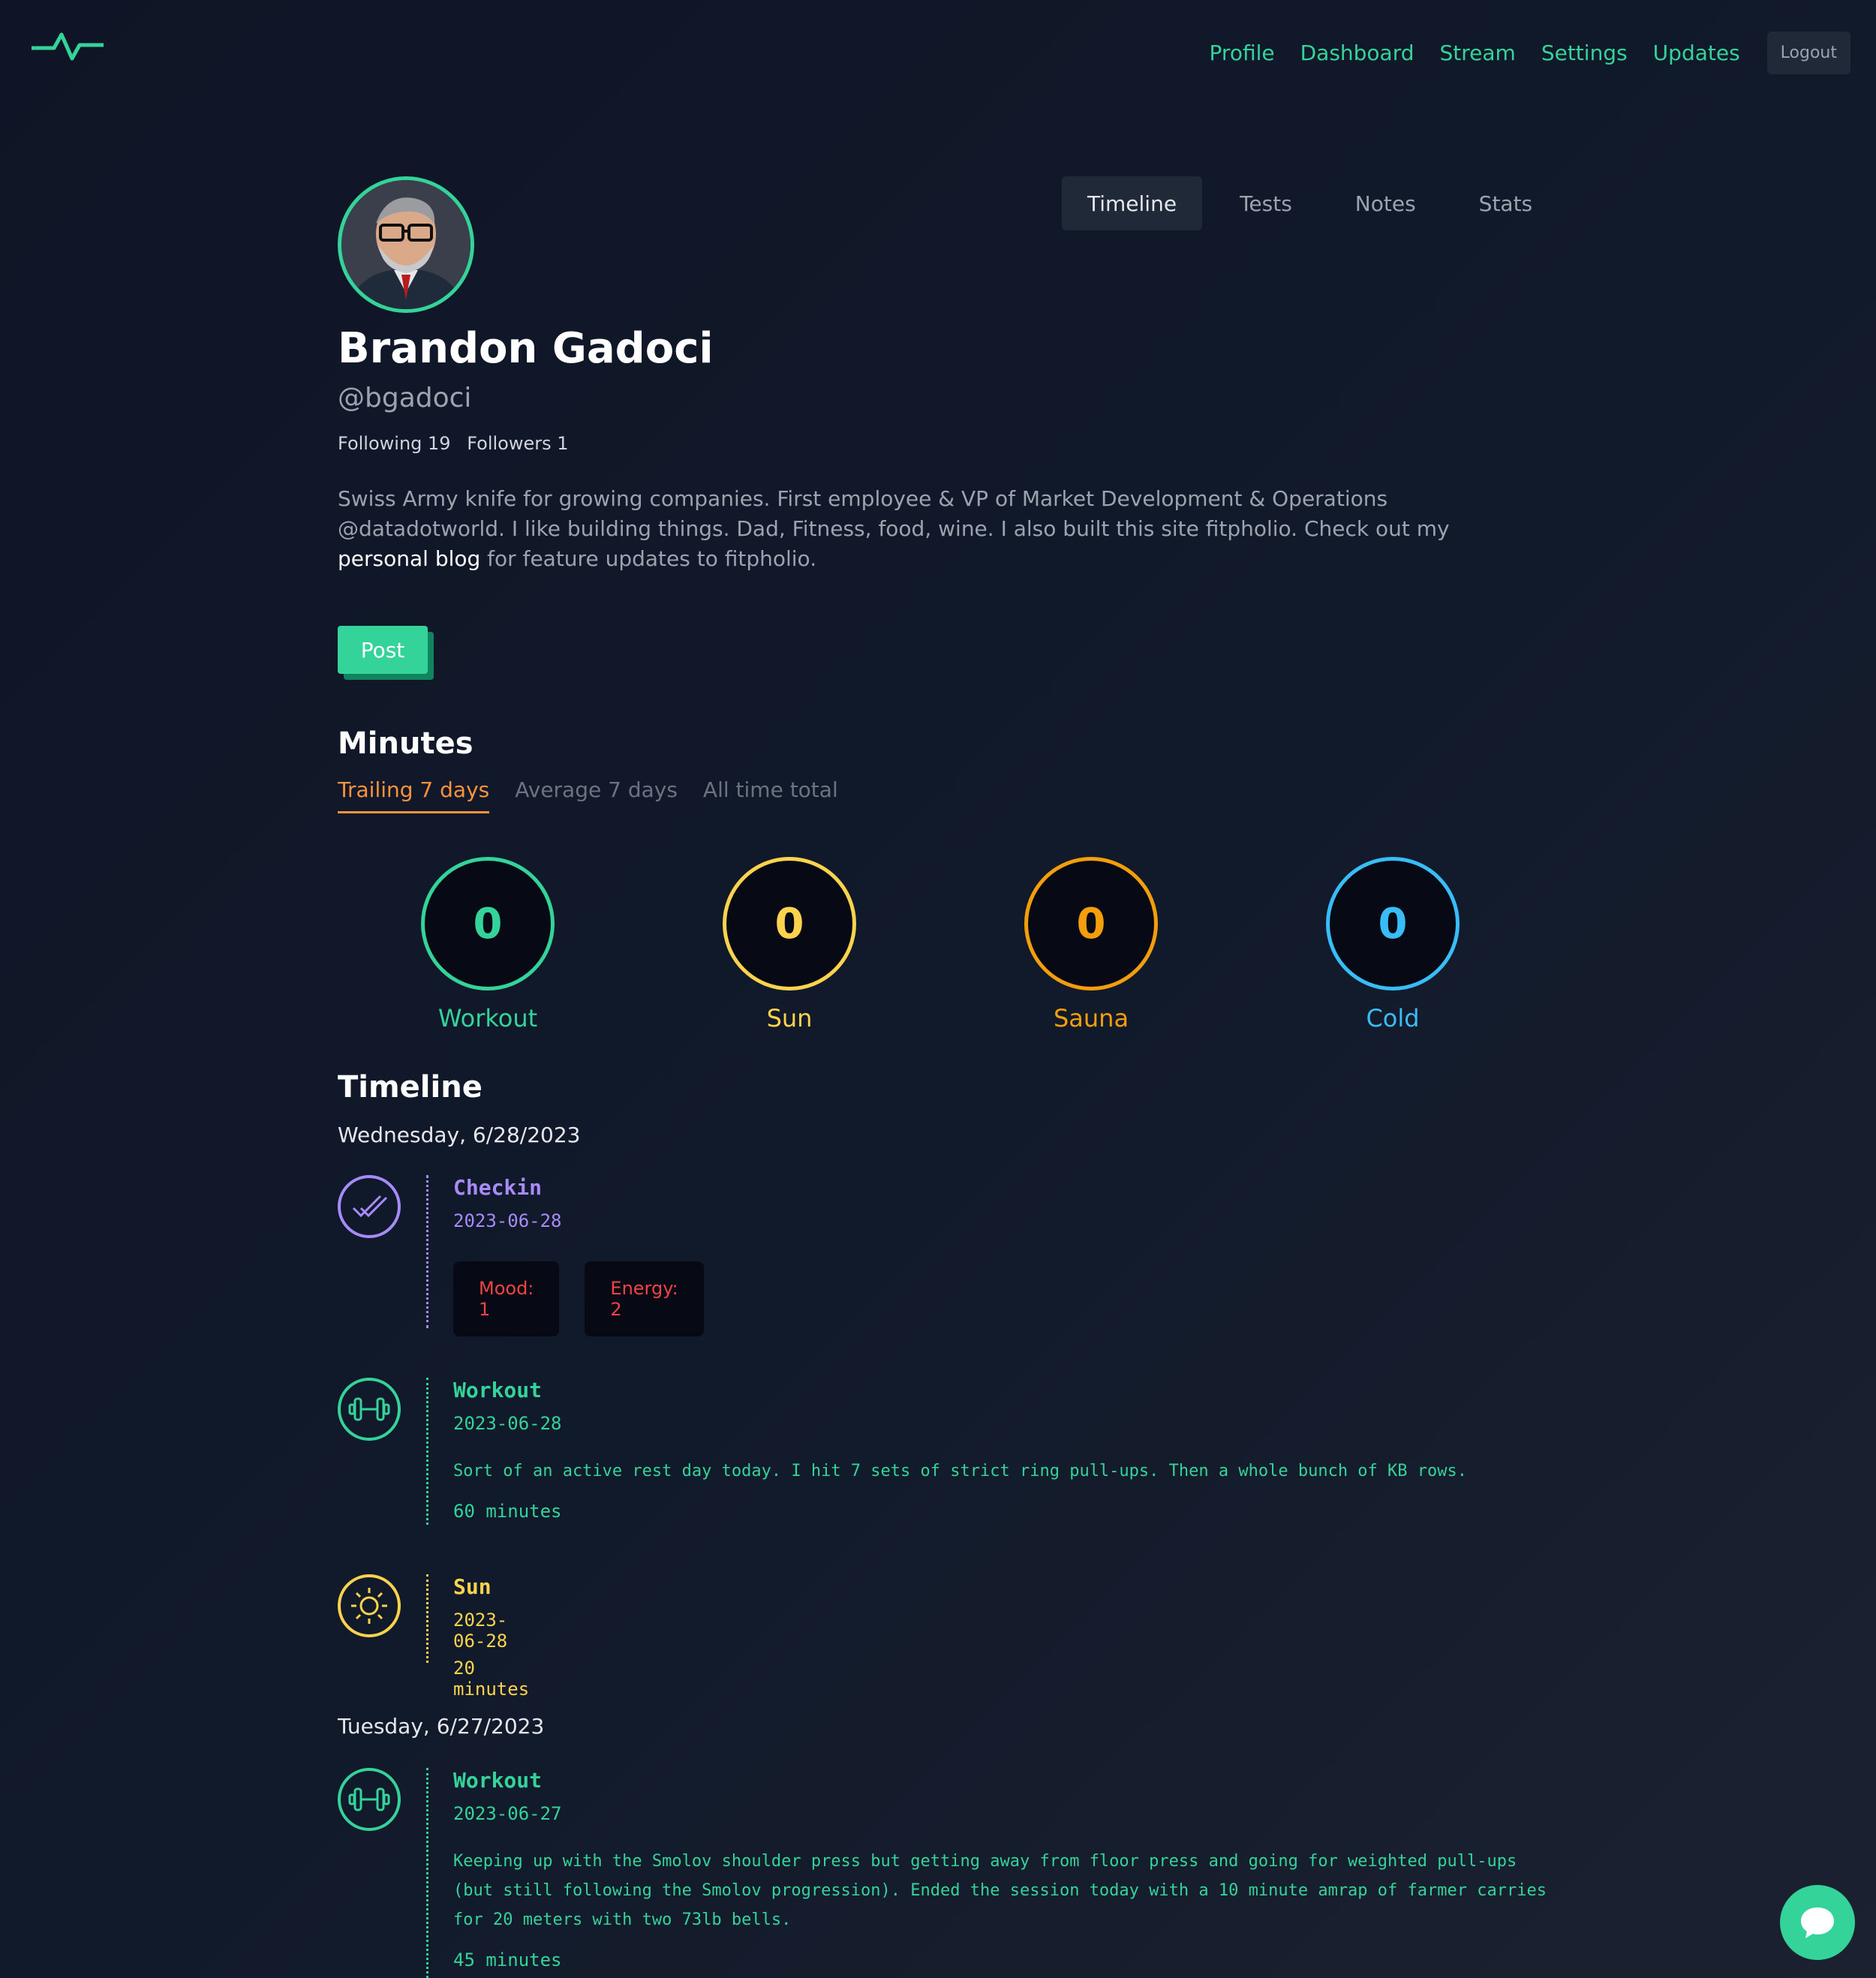  Describe the element at coordinates (406, 744) in the screenshot. I see `minutes-heading: Minutes` at that location.